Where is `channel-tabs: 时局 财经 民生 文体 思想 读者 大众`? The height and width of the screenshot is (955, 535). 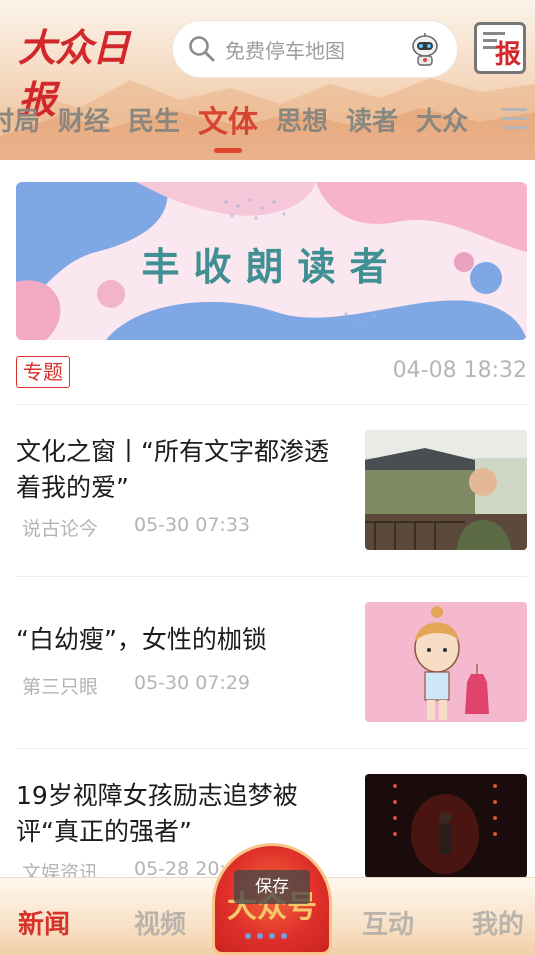 channel-tabs: 时局 财经 民生 文体 思想 读者 大众 is located at coordinates (243, 124).